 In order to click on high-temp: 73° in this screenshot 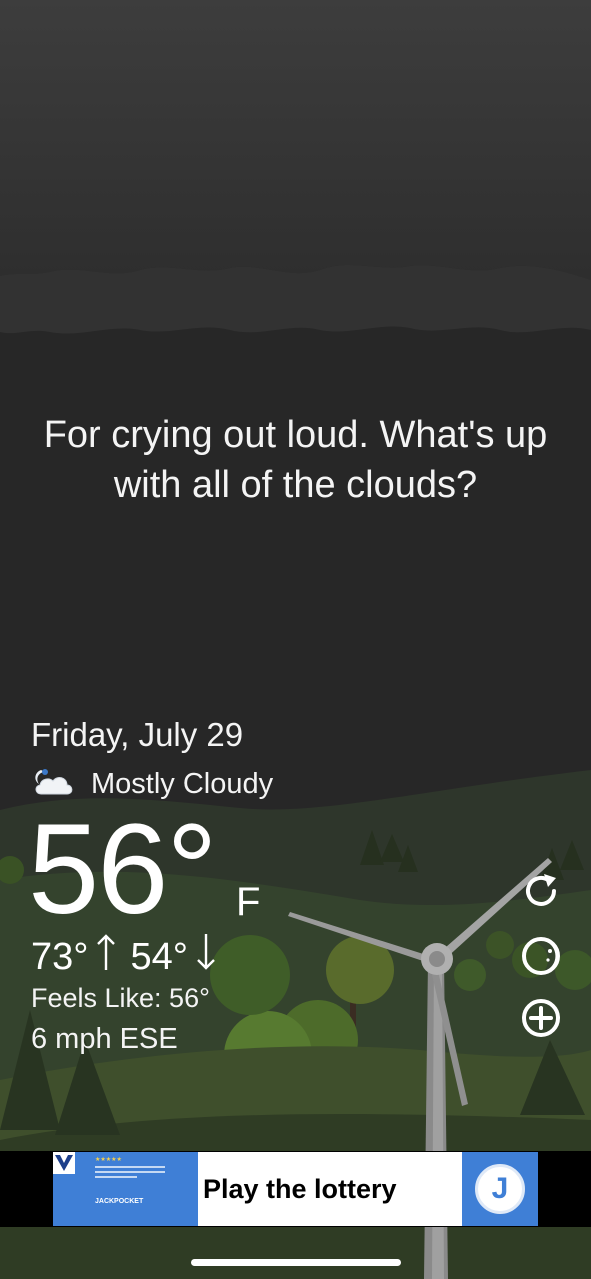, I will do `click(60, 956)`.